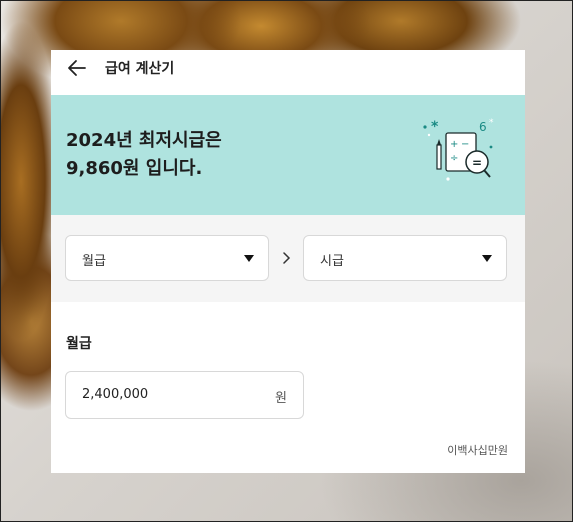  What do you see at coordinates (134, 168) in the screenshot?
I see `banner-line-2: 9,860원 입니다.` at bounding box center [134, 168].